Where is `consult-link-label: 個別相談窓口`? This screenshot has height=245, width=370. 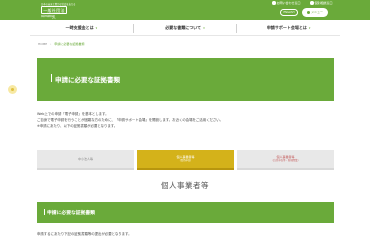 consult-link-label: 個別相談窓口 is located at coordinates (323, 3).